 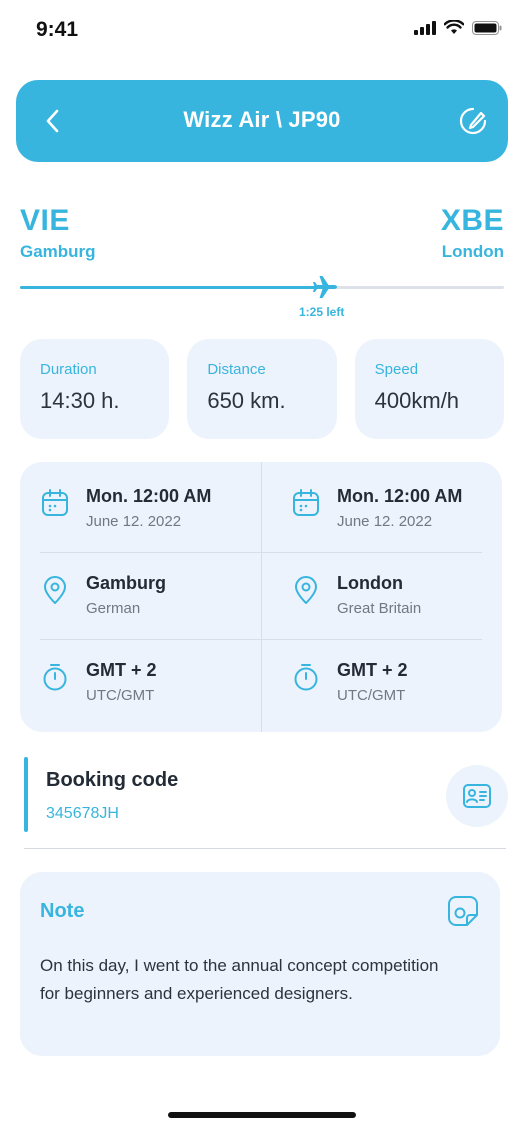 What do you see at coordinates (473, 121) in the screenshot?
I see `edit-icon` at bounding box center [473, 121].